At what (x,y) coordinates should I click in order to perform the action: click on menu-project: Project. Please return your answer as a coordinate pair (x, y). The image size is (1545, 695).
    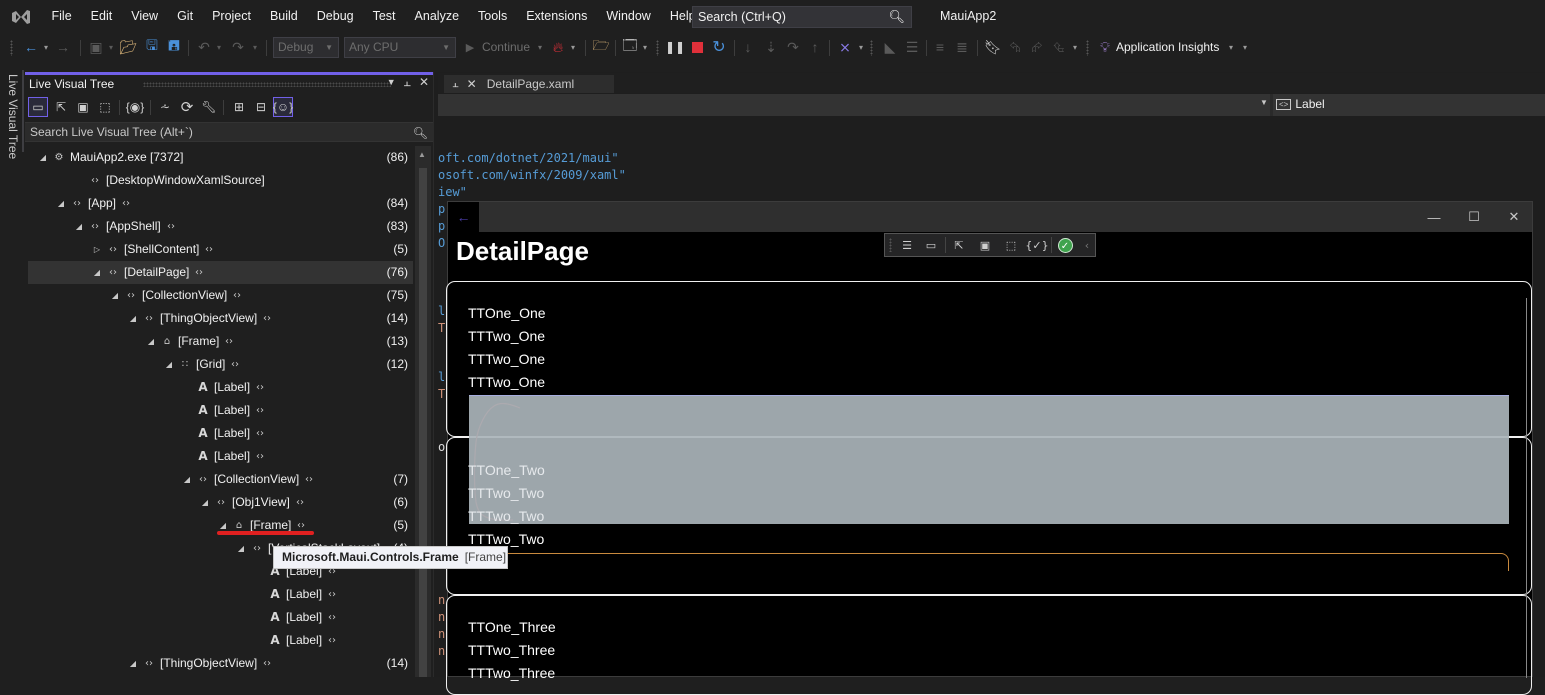
    Looking at the image, I should click on (232, 16).